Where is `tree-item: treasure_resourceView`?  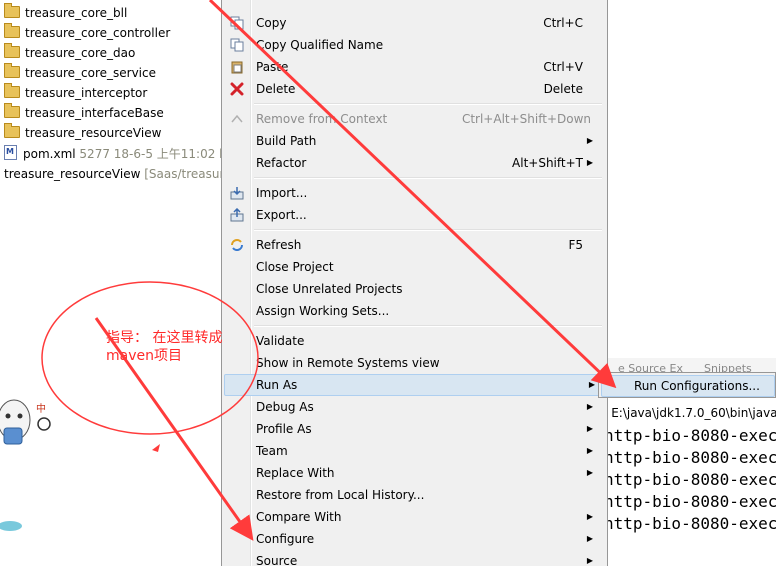
tree-item: treasure_resourceView is located at coordinates (83, 132).